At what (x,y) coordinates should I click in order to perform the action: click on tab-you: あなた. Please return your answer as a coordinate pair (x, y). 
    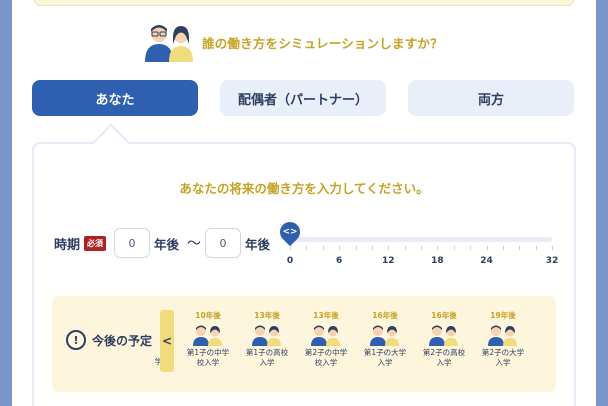
    Looking at the image, I should click on (115, 98).